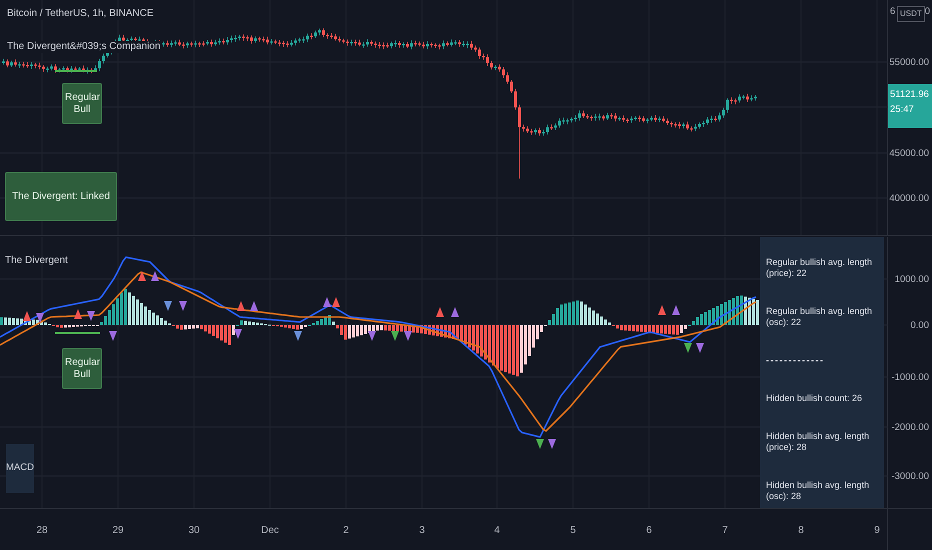  What do you see at coordinates (20, 468) in the screenshot?
I see `indicator-badge: MACD` at bounding box center [20, 468].